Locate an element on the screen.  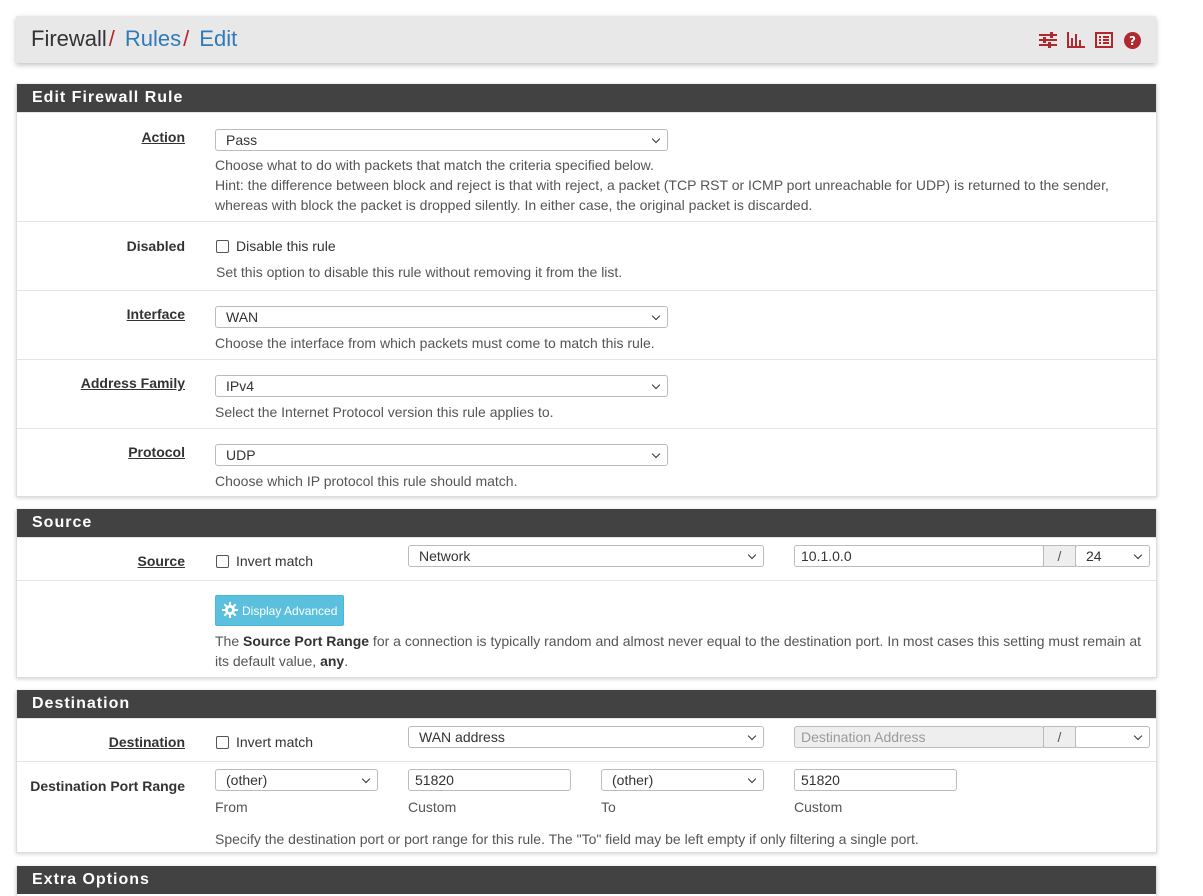
panel-heading-edit: Edit Firewall Rule is located at coordinates (586, 98).